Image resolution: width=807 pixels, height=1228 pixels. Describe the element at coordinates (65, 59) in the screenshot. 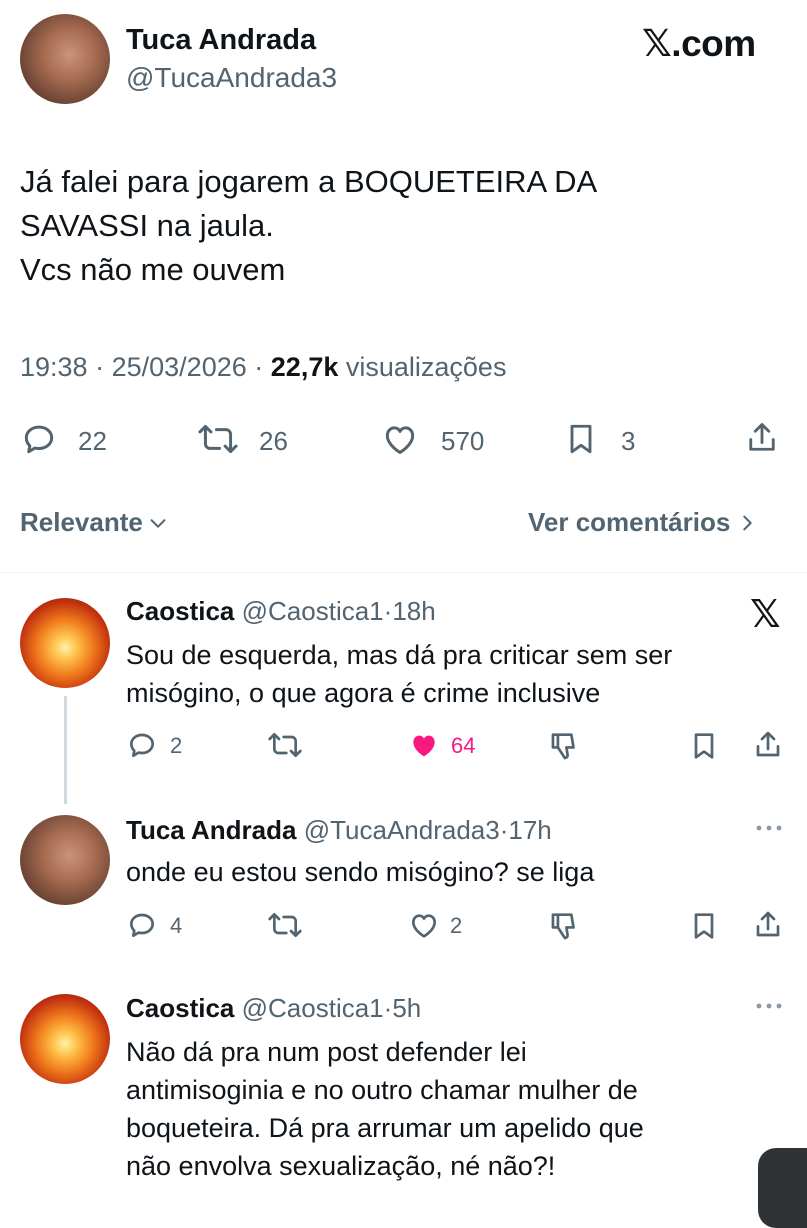

I see `author-avatar` at that location.